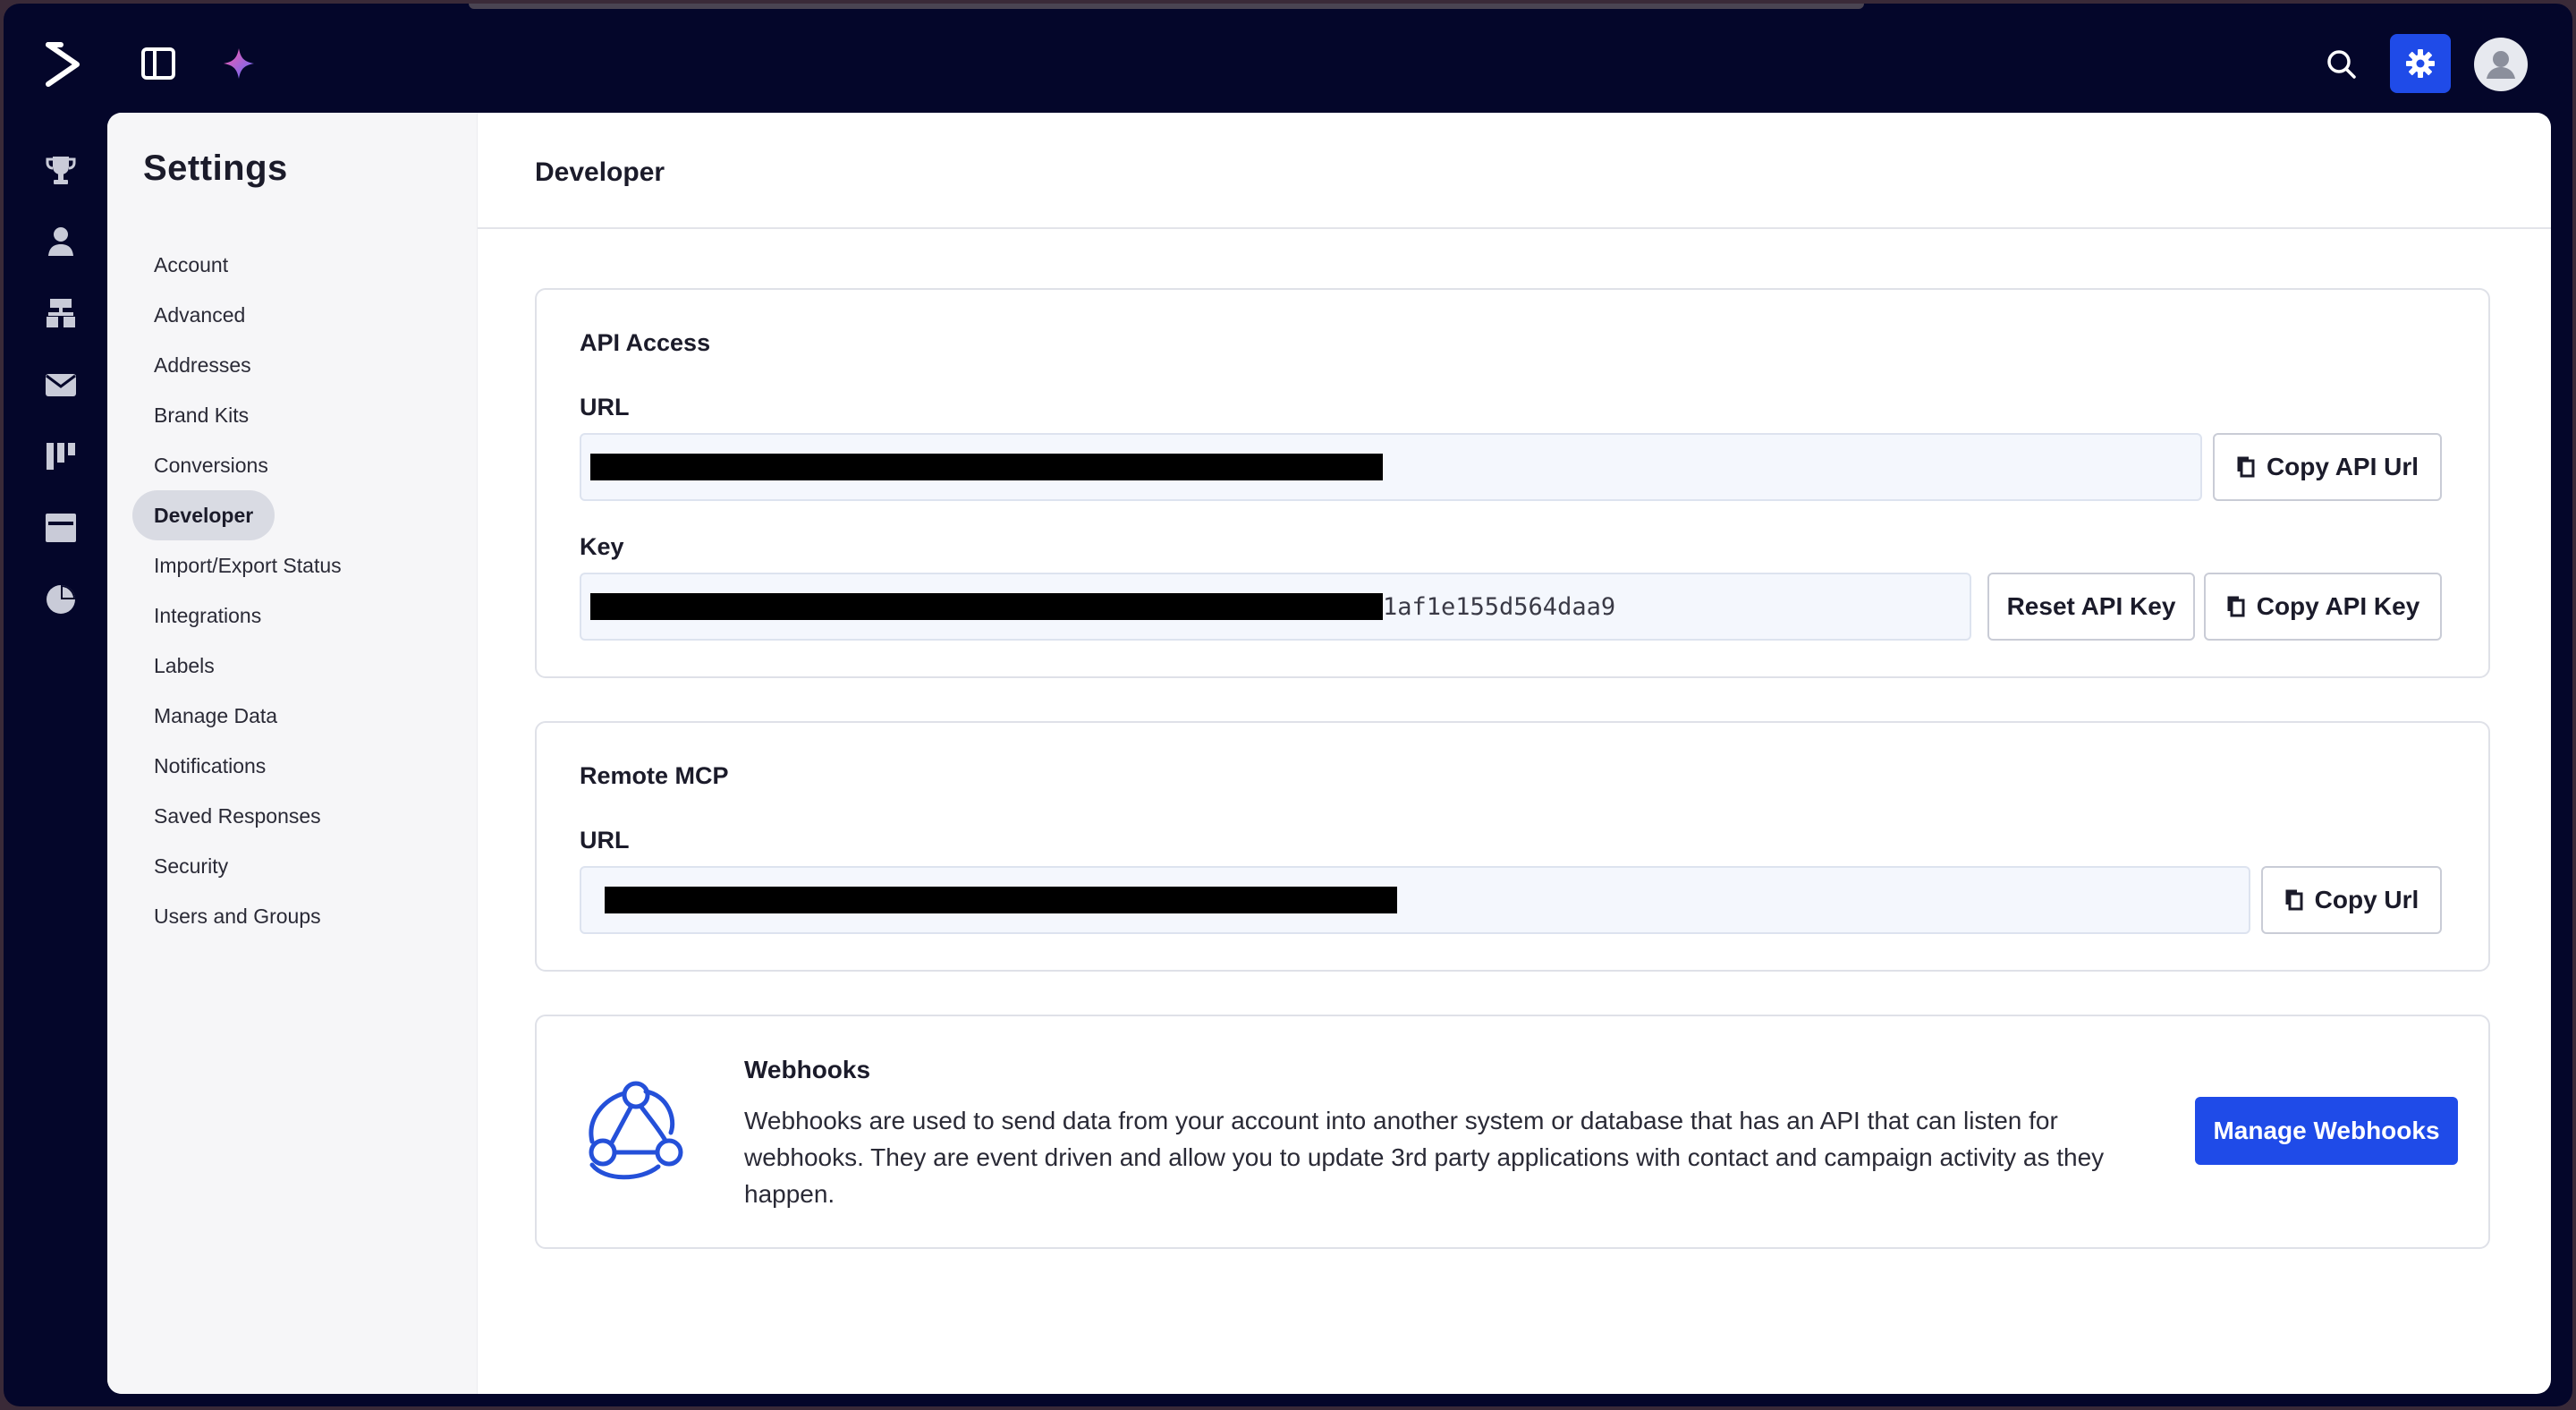  I want to click on envelope-icon, so click(60, 385).